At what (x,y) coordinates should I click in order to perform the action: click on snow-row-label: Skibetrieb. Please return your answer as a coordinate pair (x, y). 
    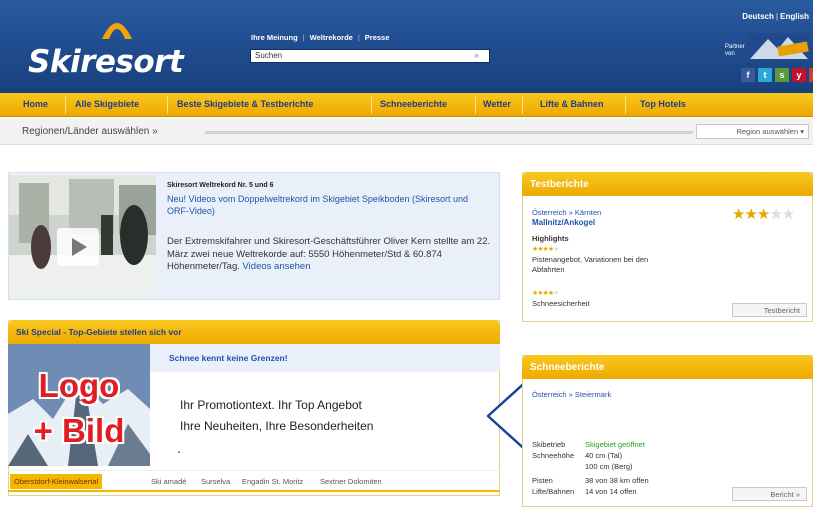
    Looking at the image, I should click on (549, 444).